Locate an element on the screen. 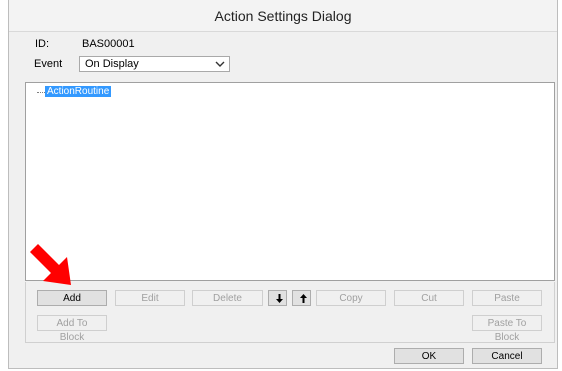  chevron-down-icon is located at coordinates (220, 64).